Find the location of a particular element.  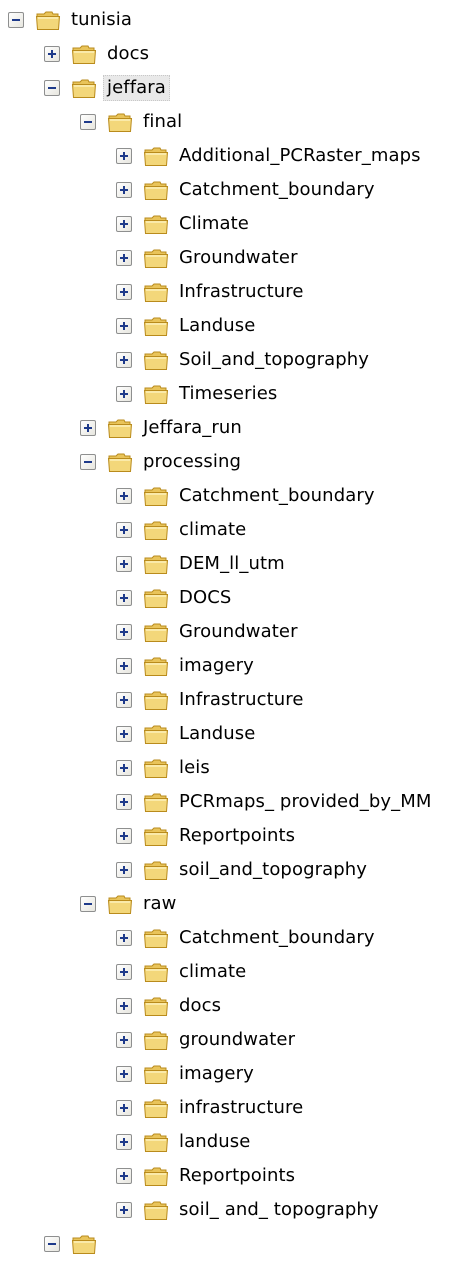

folder-label: Landuse is located at coordinates (217, 734).